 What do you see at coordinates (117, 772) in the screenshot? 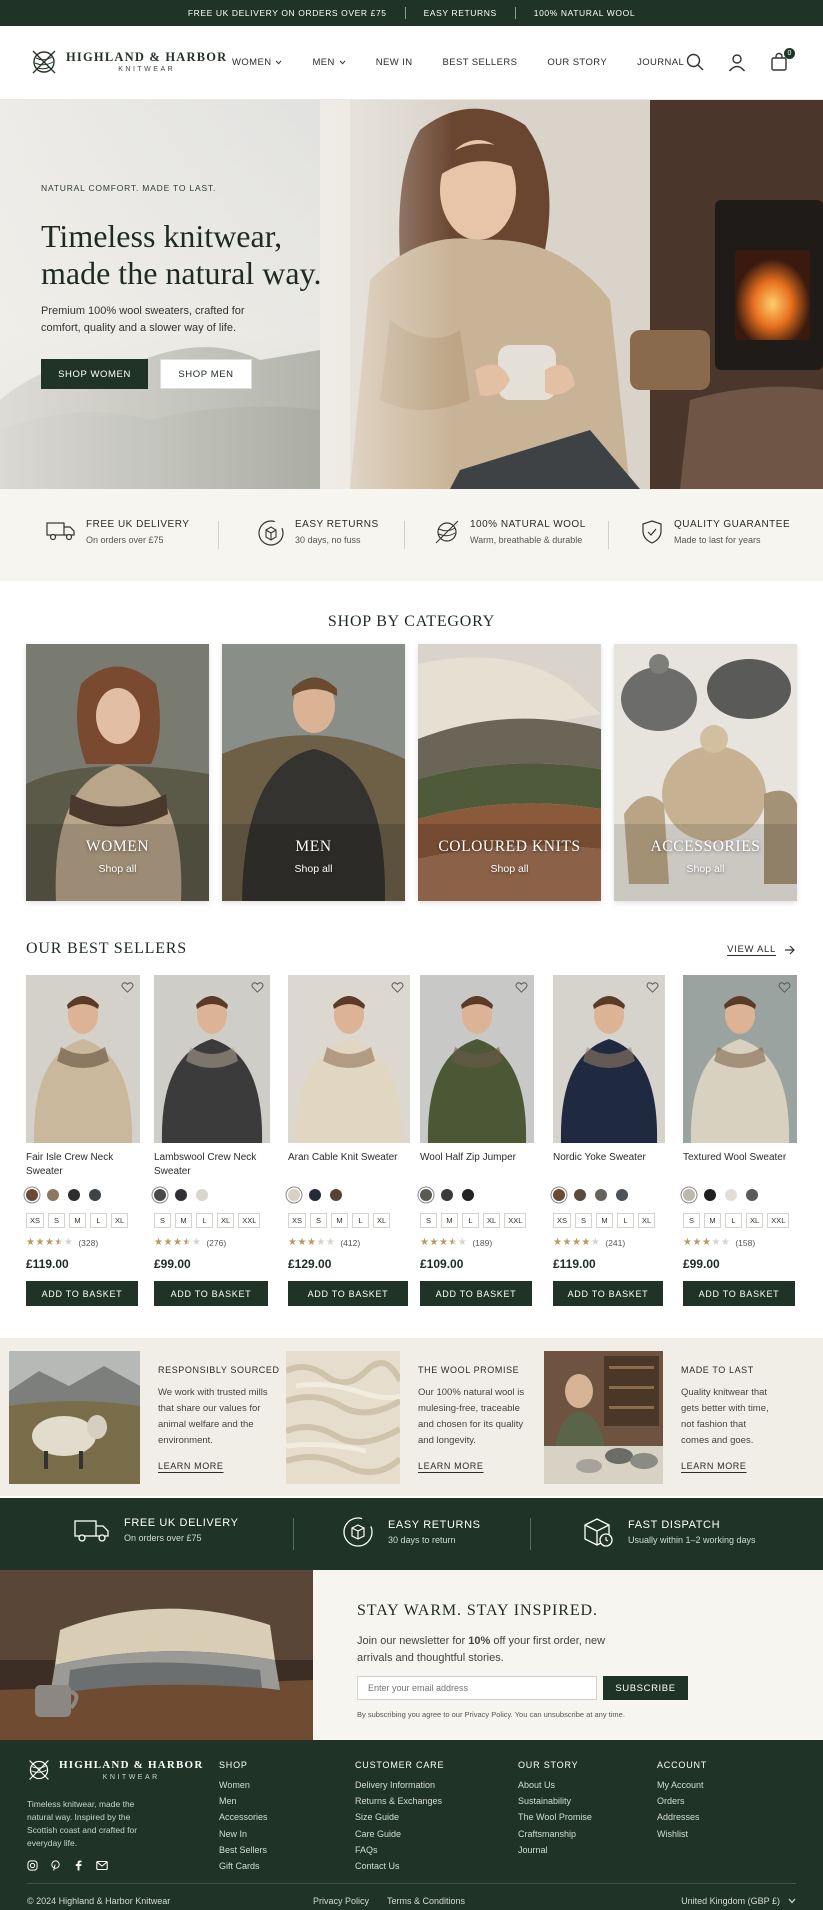
I see `category-card-women: WOMEN Shop all` at bounding box center [117, 772].